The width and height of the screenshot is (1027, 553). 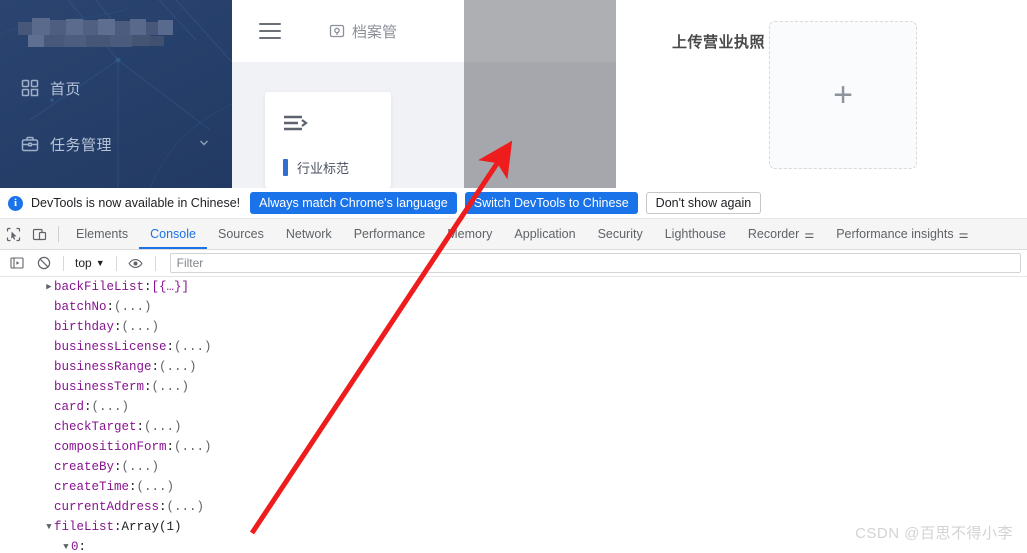 What do you see at coordinates (513, 327) in the screenshot?
I see `console-property-row: ▶birthday: (...)` at bounding box center [513, 327].